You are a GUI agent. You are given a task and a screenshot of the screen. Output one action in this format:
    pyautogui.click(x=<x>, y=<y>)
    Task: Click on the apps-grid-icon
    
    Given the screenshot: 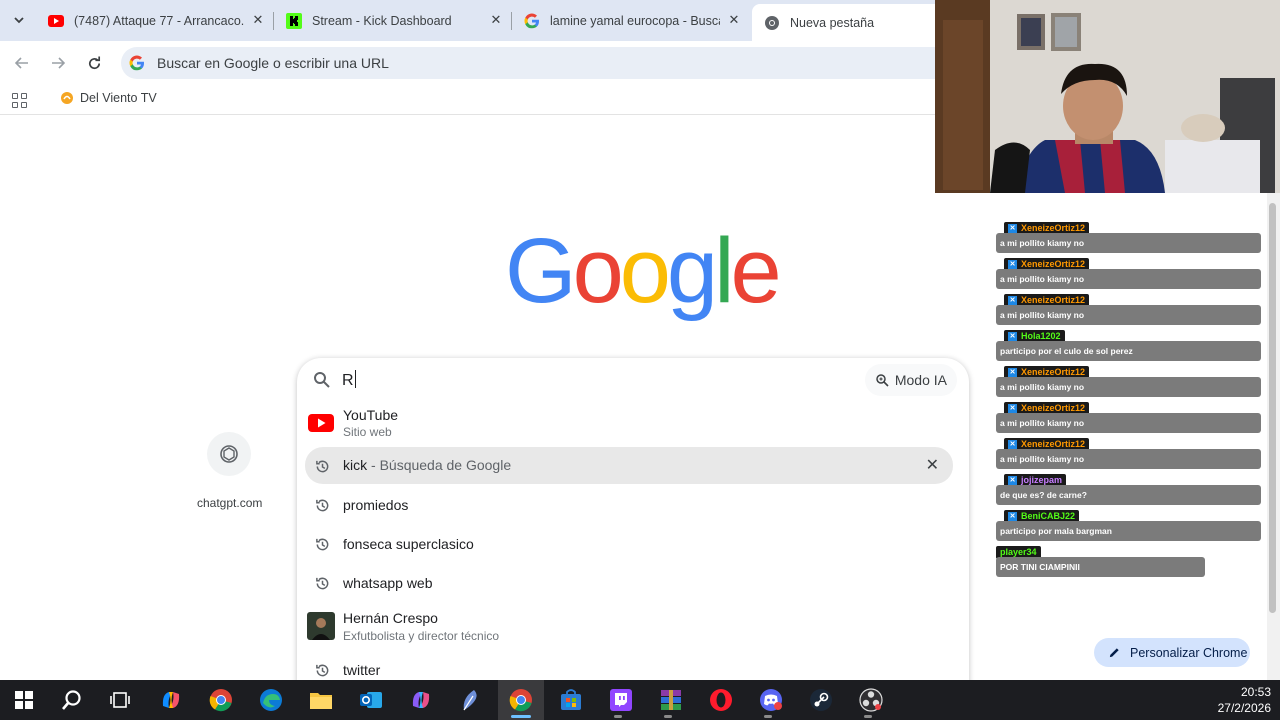 What is the action you would take?
    pyautogui.click(x=19, y=100)
    